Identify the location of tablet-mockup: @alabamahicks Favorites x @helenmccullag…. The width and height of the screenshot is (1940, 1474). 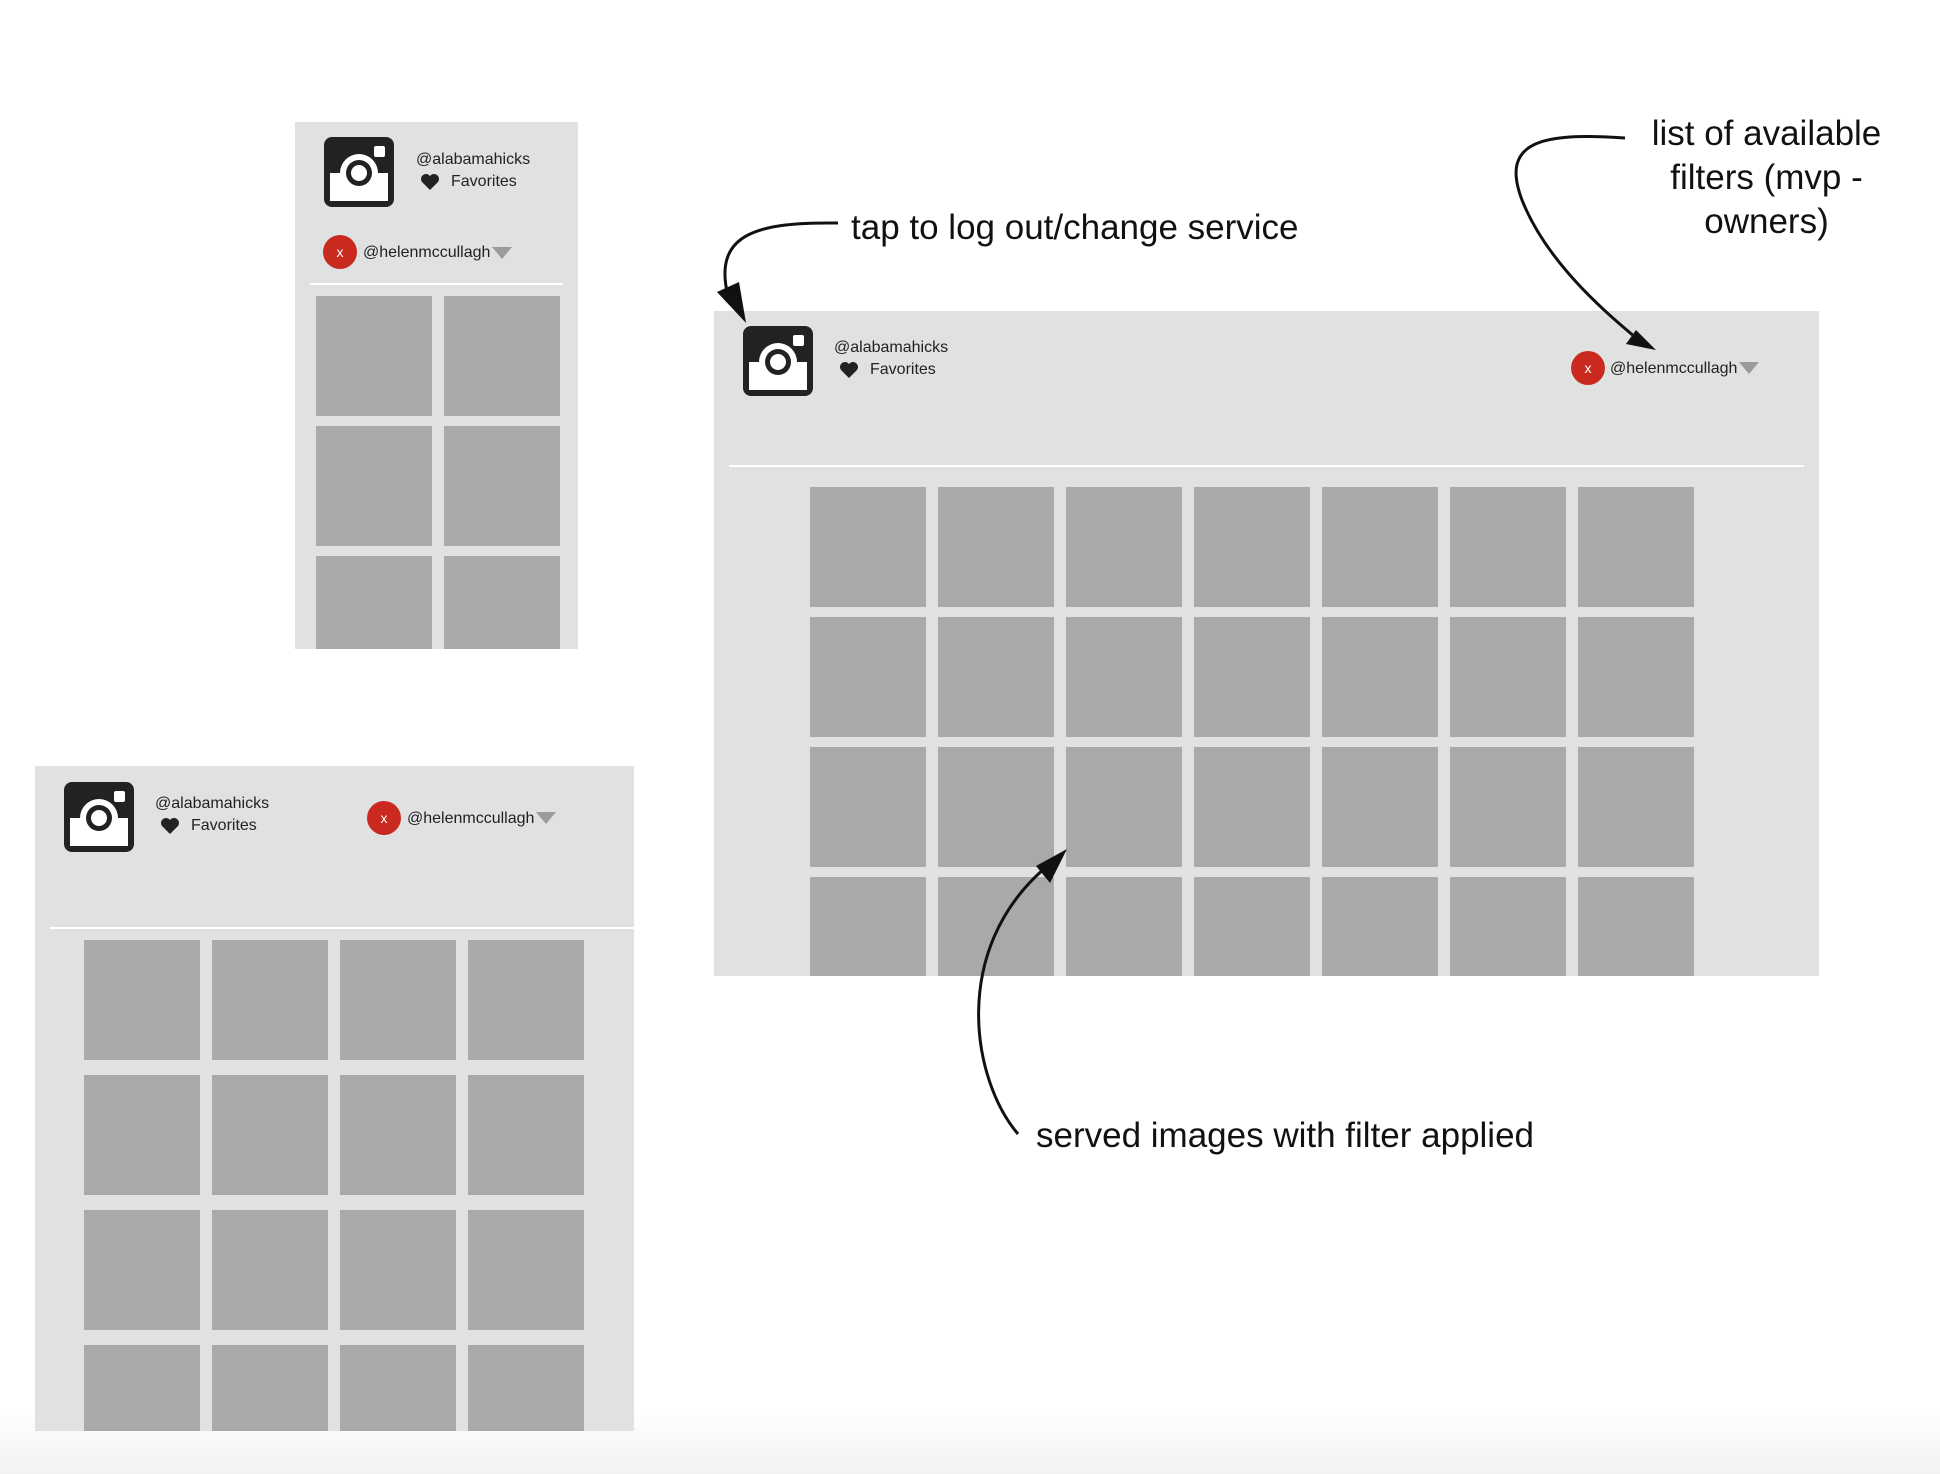
(334, 1098).